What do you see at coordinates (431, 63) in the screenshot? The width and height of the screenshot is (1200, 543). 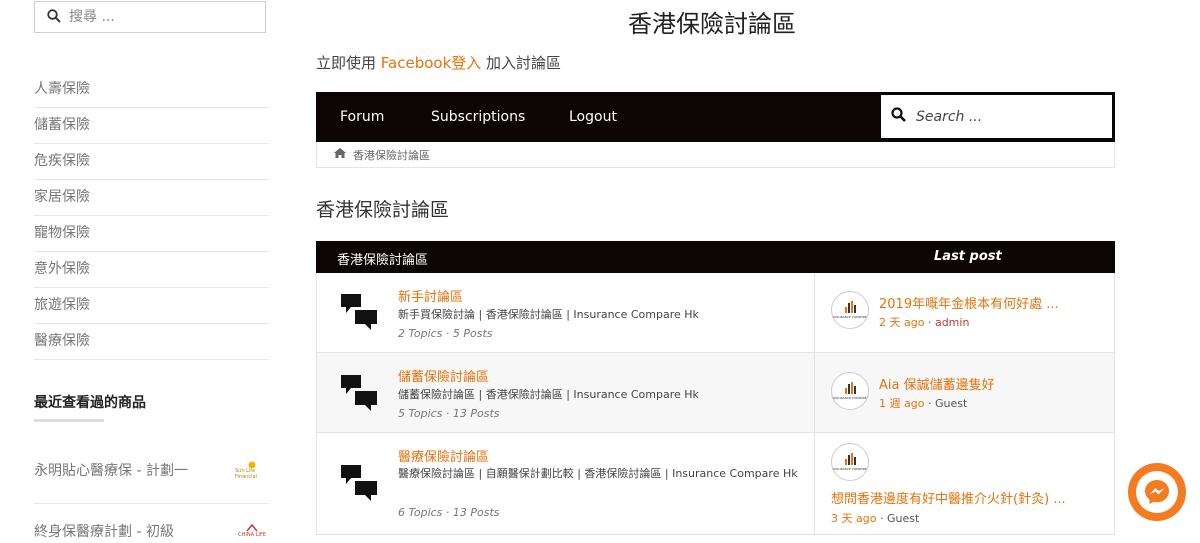 I see `facebook-login-link: Facebook登入` at bounding box center [431, 63].